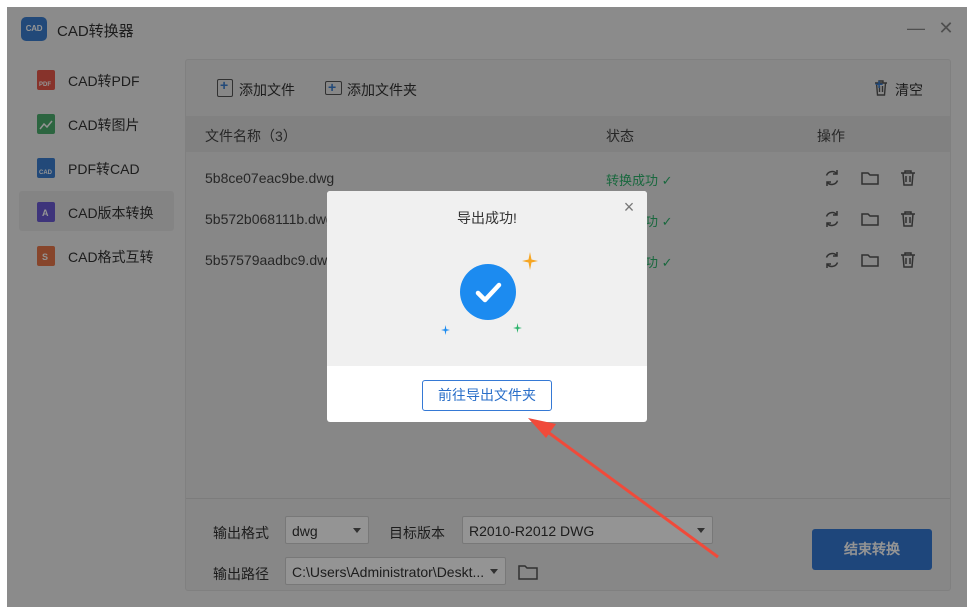  What do you see at coordinates (488, 292) in the screenshot?
I see `success-check-icon` at bounding box center [488, 292].